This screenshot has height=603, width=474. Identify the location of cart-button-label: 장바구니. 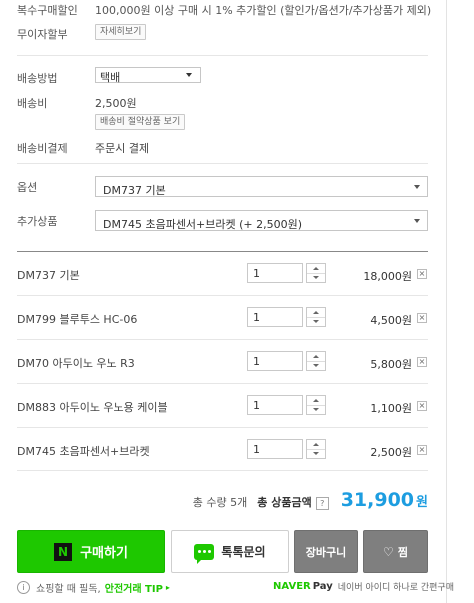
(326, 552).